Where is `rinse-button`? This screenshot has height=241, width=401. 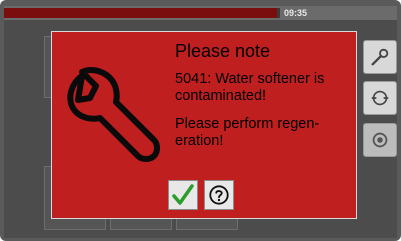
rinse-button is located at coordinates (380, 98).